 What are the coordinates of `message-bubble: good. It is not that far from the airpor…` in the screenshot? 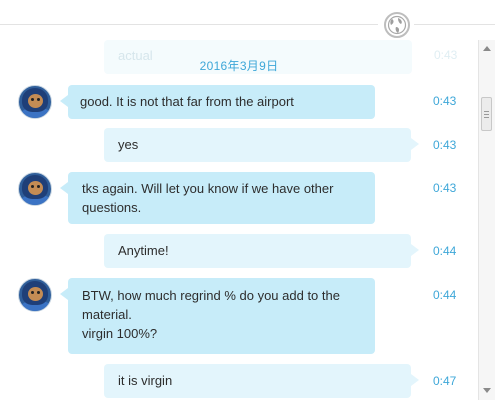 It's located at (217, 102).